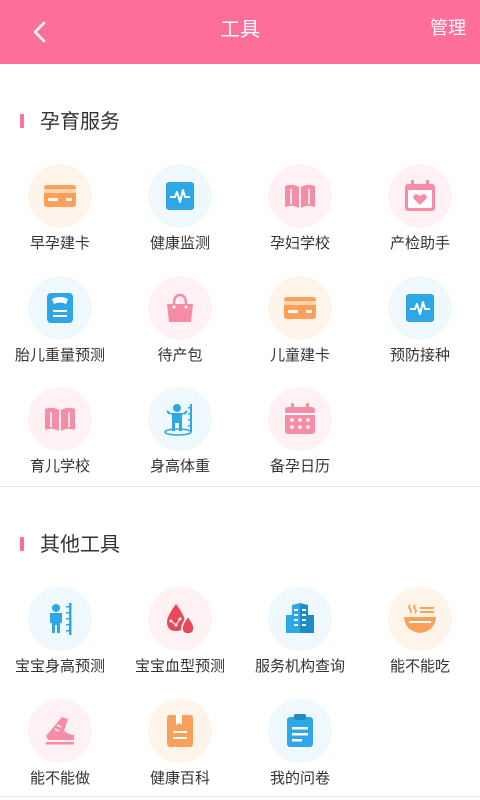  I want to click on tool-service-institution-search: 服务机构查询, so click(300, 637).